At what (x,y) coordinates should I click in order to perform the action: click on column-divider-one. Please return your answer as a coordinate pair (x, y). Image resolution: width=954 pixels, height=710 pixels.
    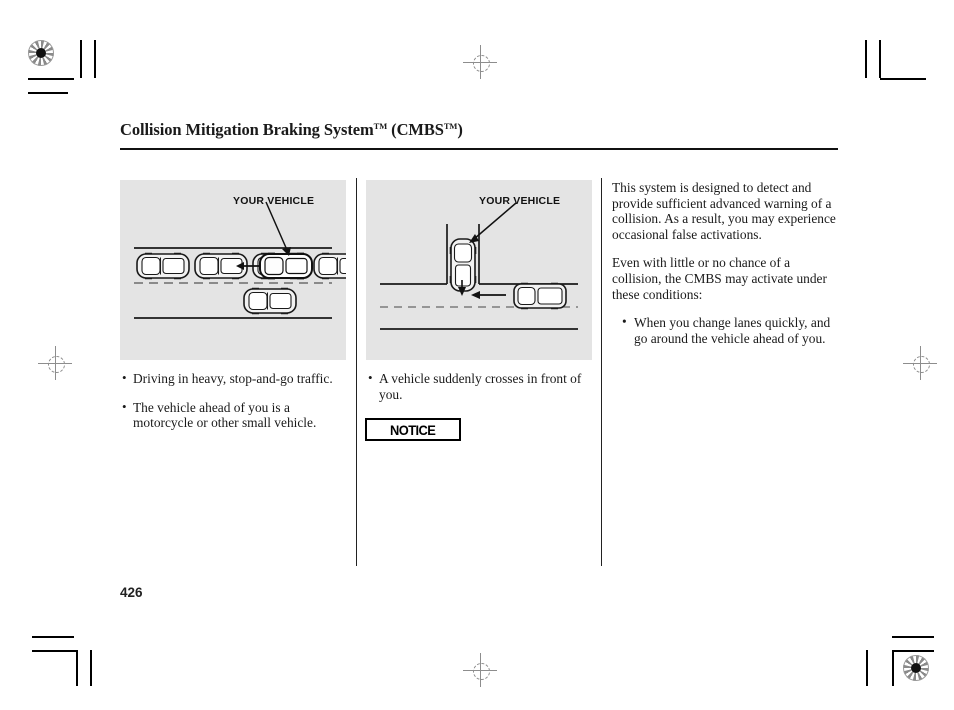
    Looking at the image, I should click on (356, 372).